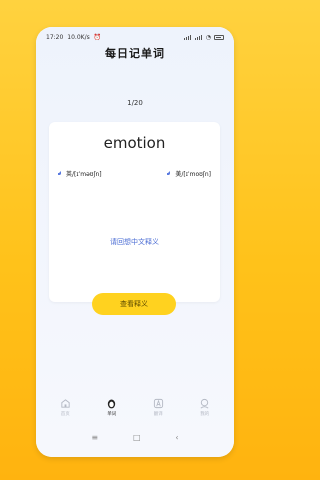  Describe the element at coordinates (135, 37) in the screenshot. I see `status-bar: 17:20 10.0K/s ⏰ ◔` at that location.